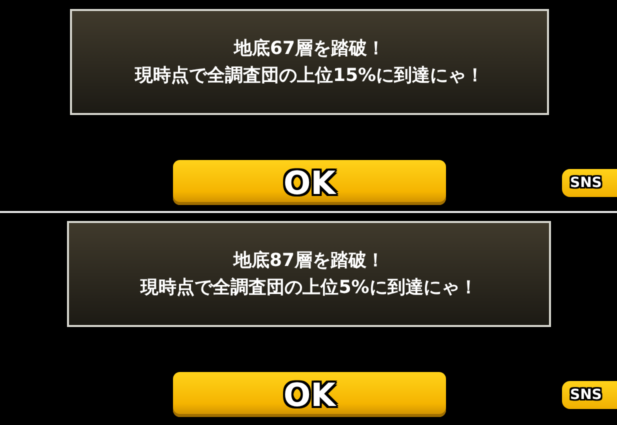 Image resolution: width=617 pixels, height=425 pixels. What do you see at coordinates (310, 48) in the screenshot?
I see `message-text: 地底67層を踏破！` at bounding box center [310, 48].